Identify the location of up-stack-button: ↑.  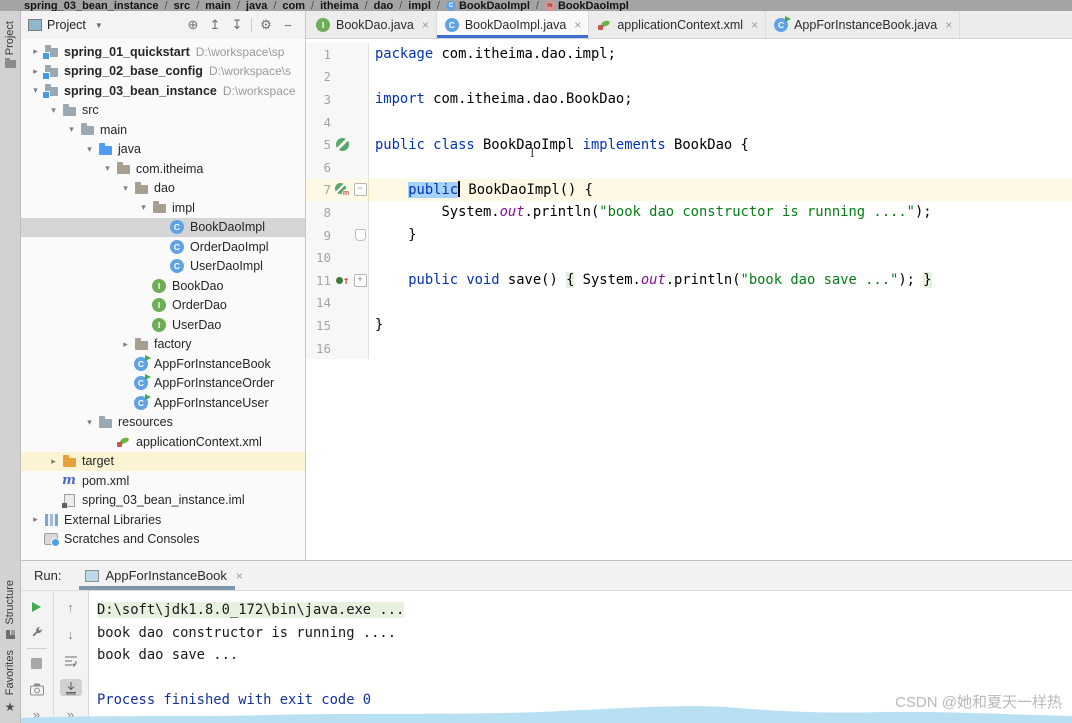
(71, 608).